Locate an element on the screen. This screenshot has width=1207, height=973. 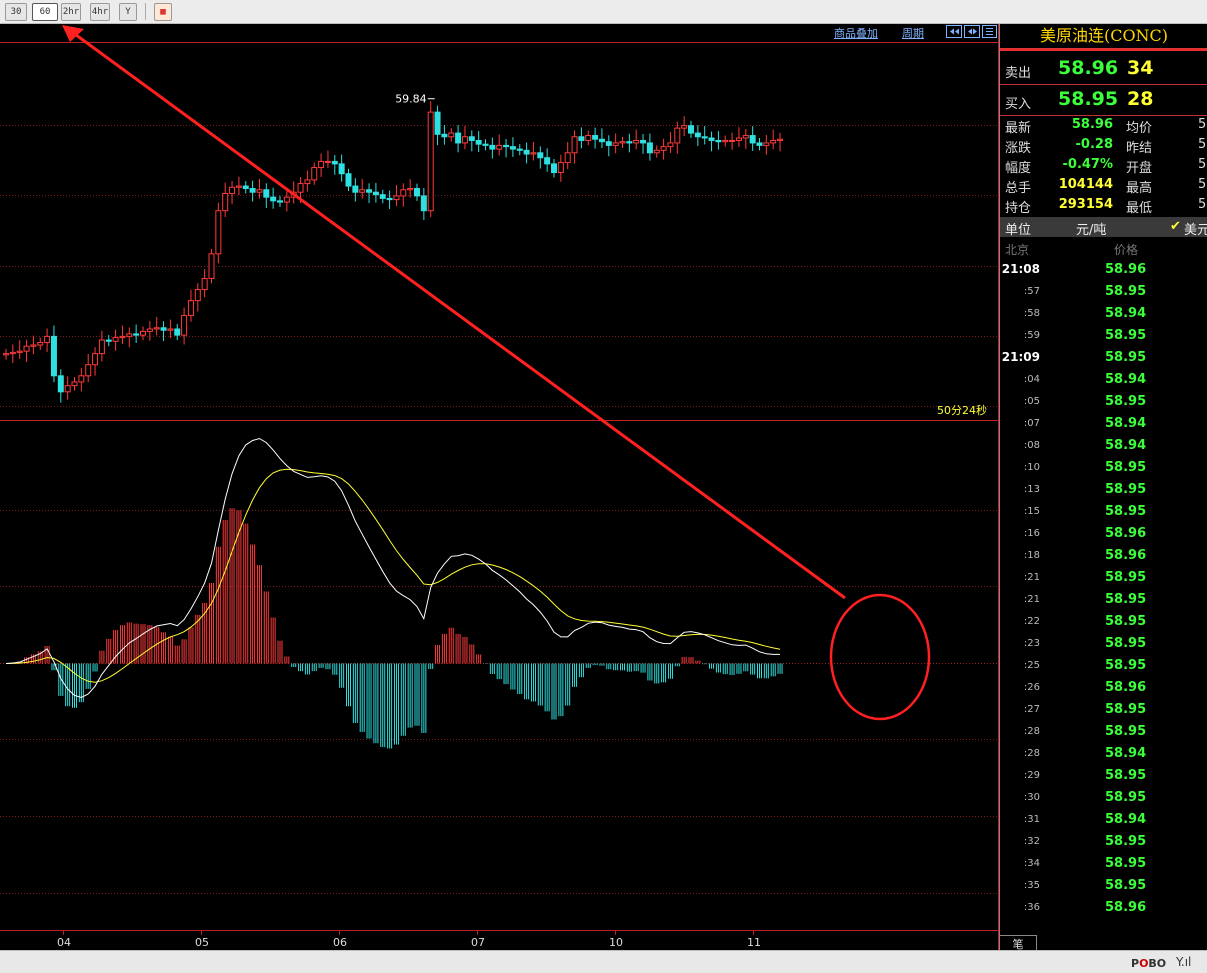
tick-time: :30 is located at coordinates (1031, 797).